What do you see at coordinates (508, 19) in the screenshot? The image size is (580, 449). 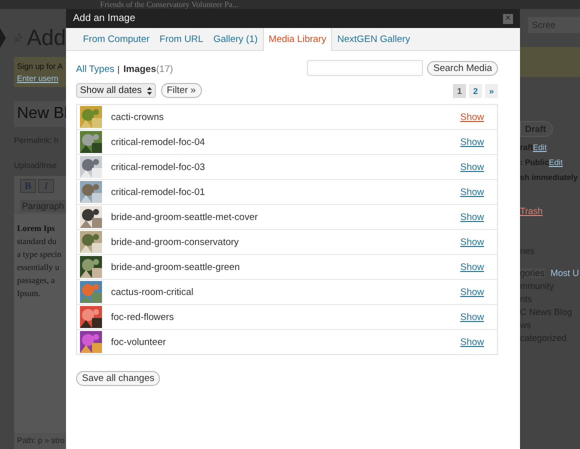 I see `close-button: ×` at bounding box center [508, 19].